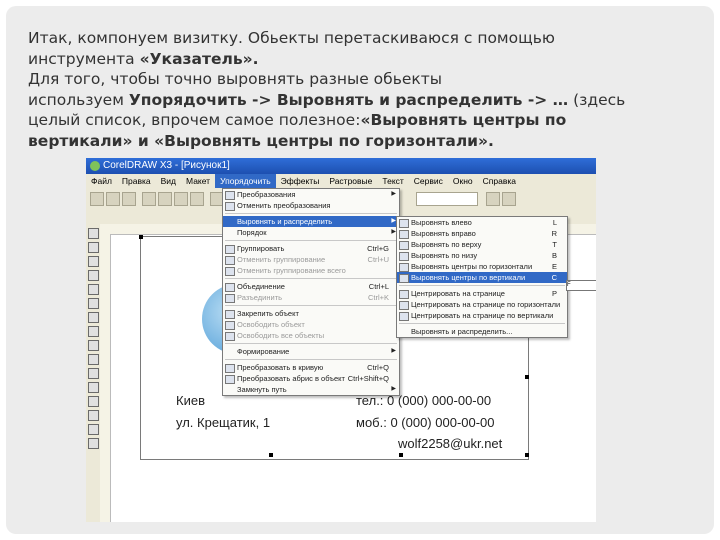 This screenshot has width=720, height=540. What do you see at coordinates (93, 317) in the screenshot?
I see `rectangle-tool-icon` at bounding box center [93, 317].